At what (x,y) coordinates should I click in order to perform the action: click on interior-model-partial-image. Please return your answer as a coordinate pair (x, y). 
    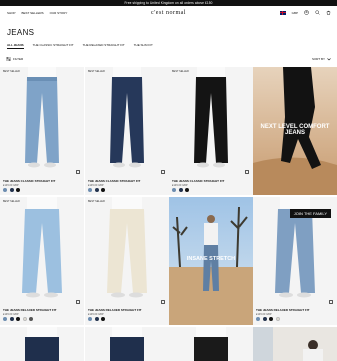
    Looking at the image, I should click on (295, 344).